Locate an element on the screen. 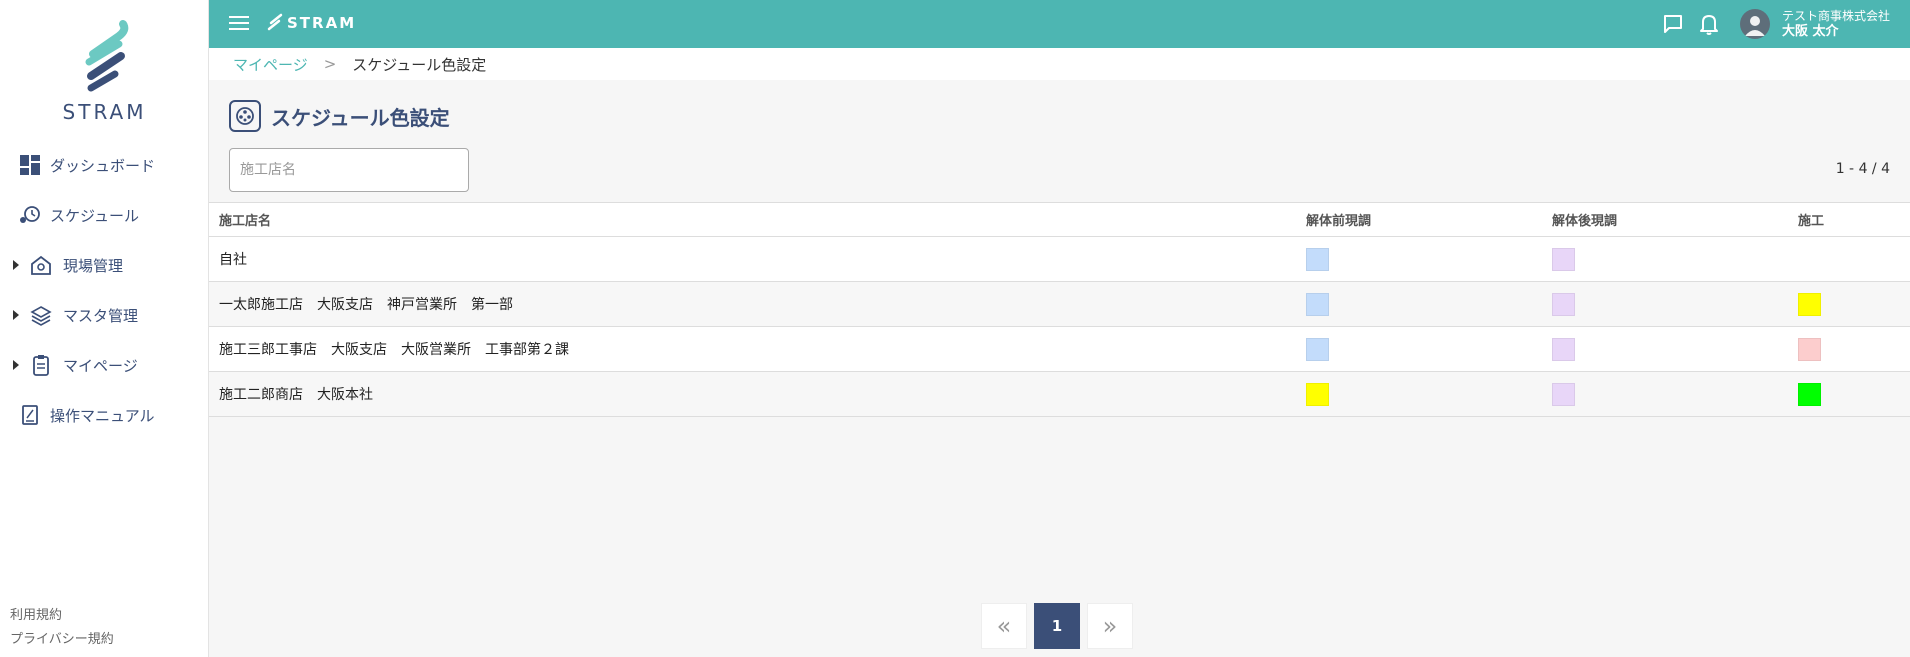 This screenshot has height=657, width=1910. header-logo: STRAM is located at coordinates (311, 23).